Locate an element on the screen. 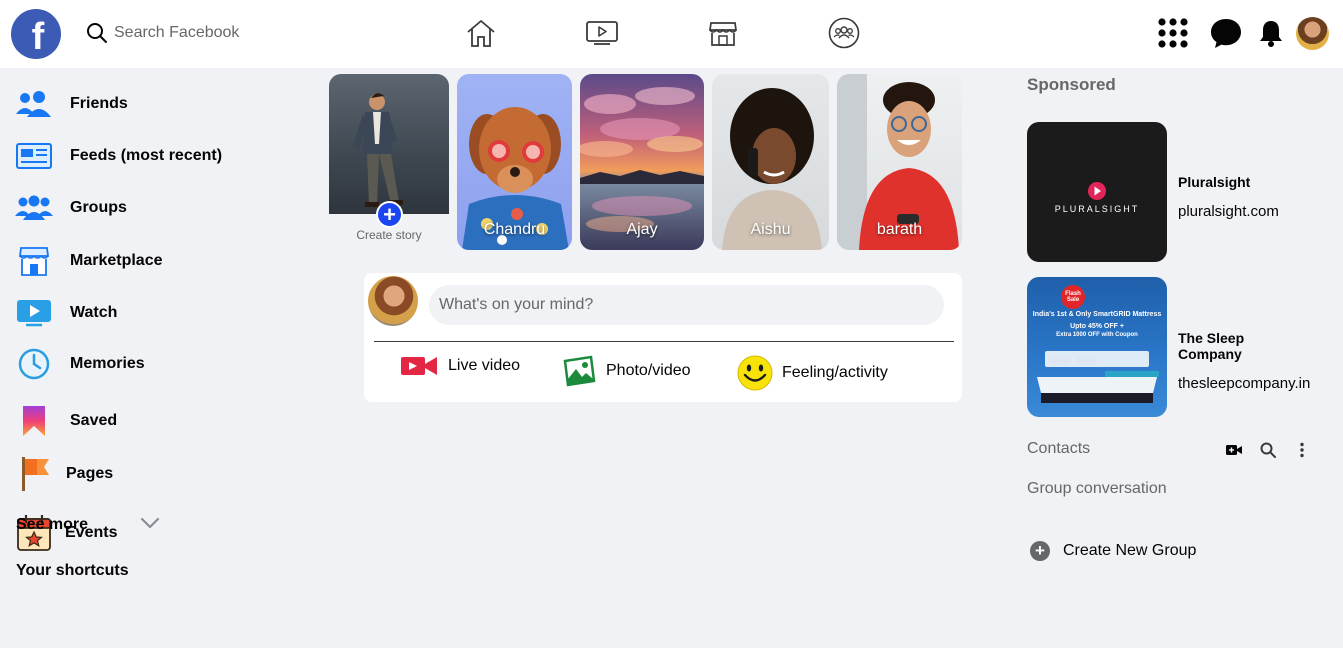  pages-icon is located at coordinates (34, 474).